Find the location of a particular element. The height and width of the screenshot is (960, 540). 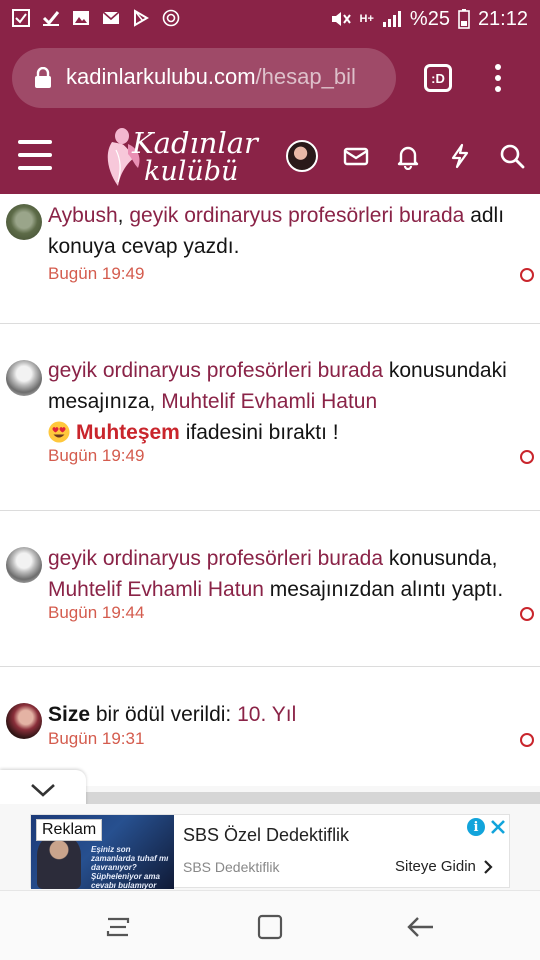

tab-switcher-button: :D is located at coordinates (438, 78).